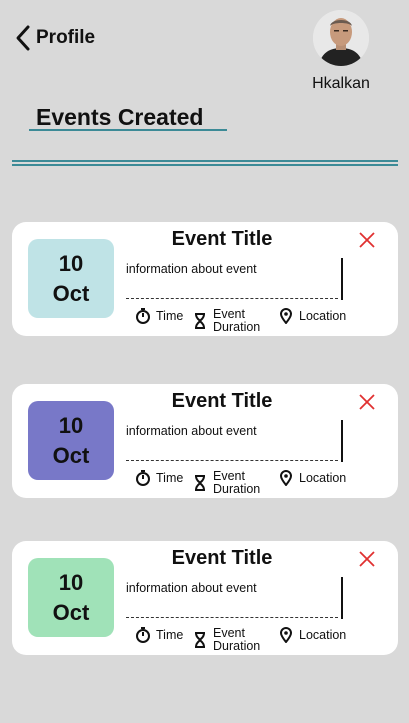 Image resolution: width=409 pixels, height=723 pixels. I want to click on avatar-image, so click(341, 38).